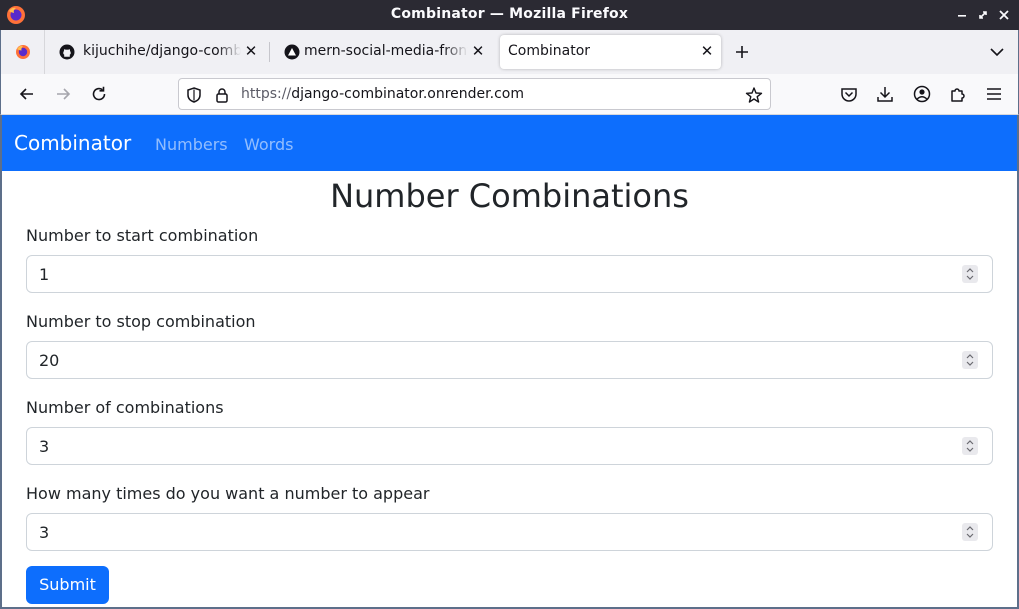 This screenshot has width=1019, height=609. Describe the element at coordinates (141, 321) in the screenshot. I see `stop-number-label: Number to stop combination` at that location.